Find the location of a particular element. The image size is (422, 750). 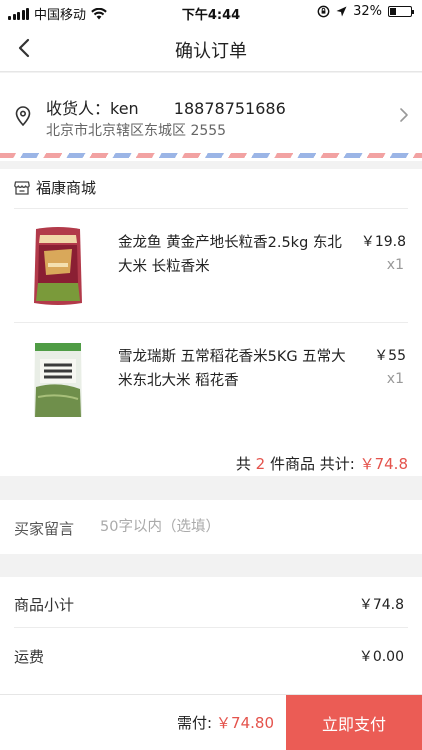

page-title: 确认订单 is located at coordinates (211, 51).